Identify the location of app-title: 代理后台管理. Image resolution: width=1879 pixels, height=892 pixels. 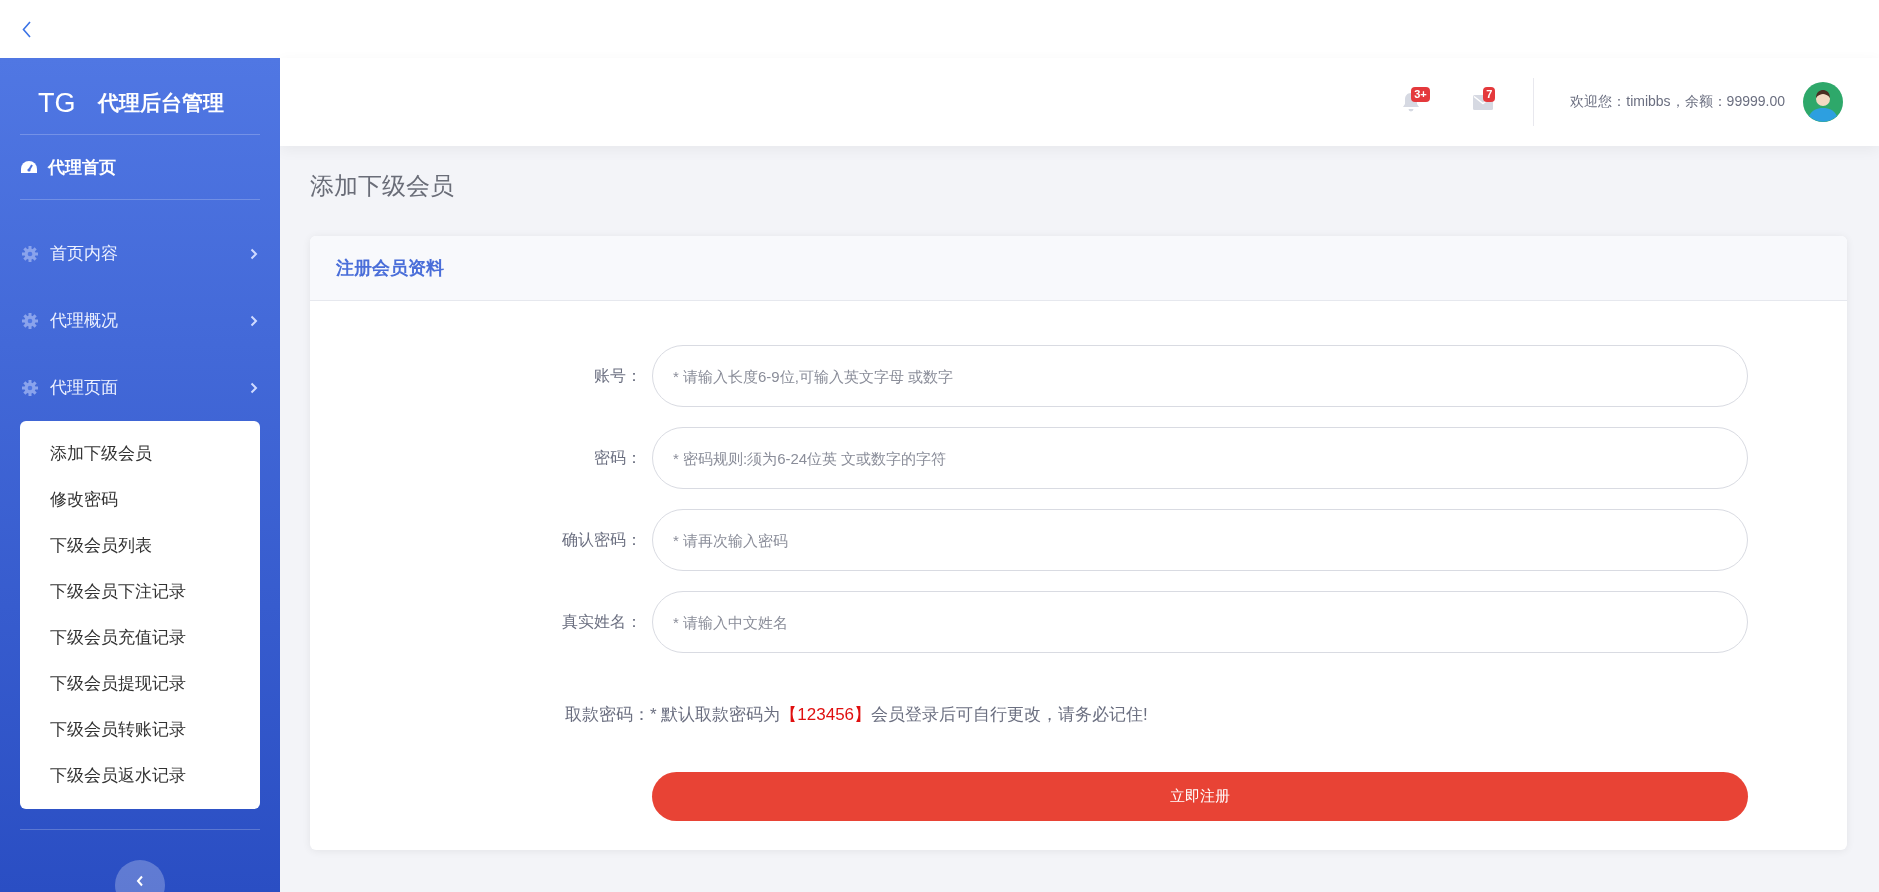
(160, 103).